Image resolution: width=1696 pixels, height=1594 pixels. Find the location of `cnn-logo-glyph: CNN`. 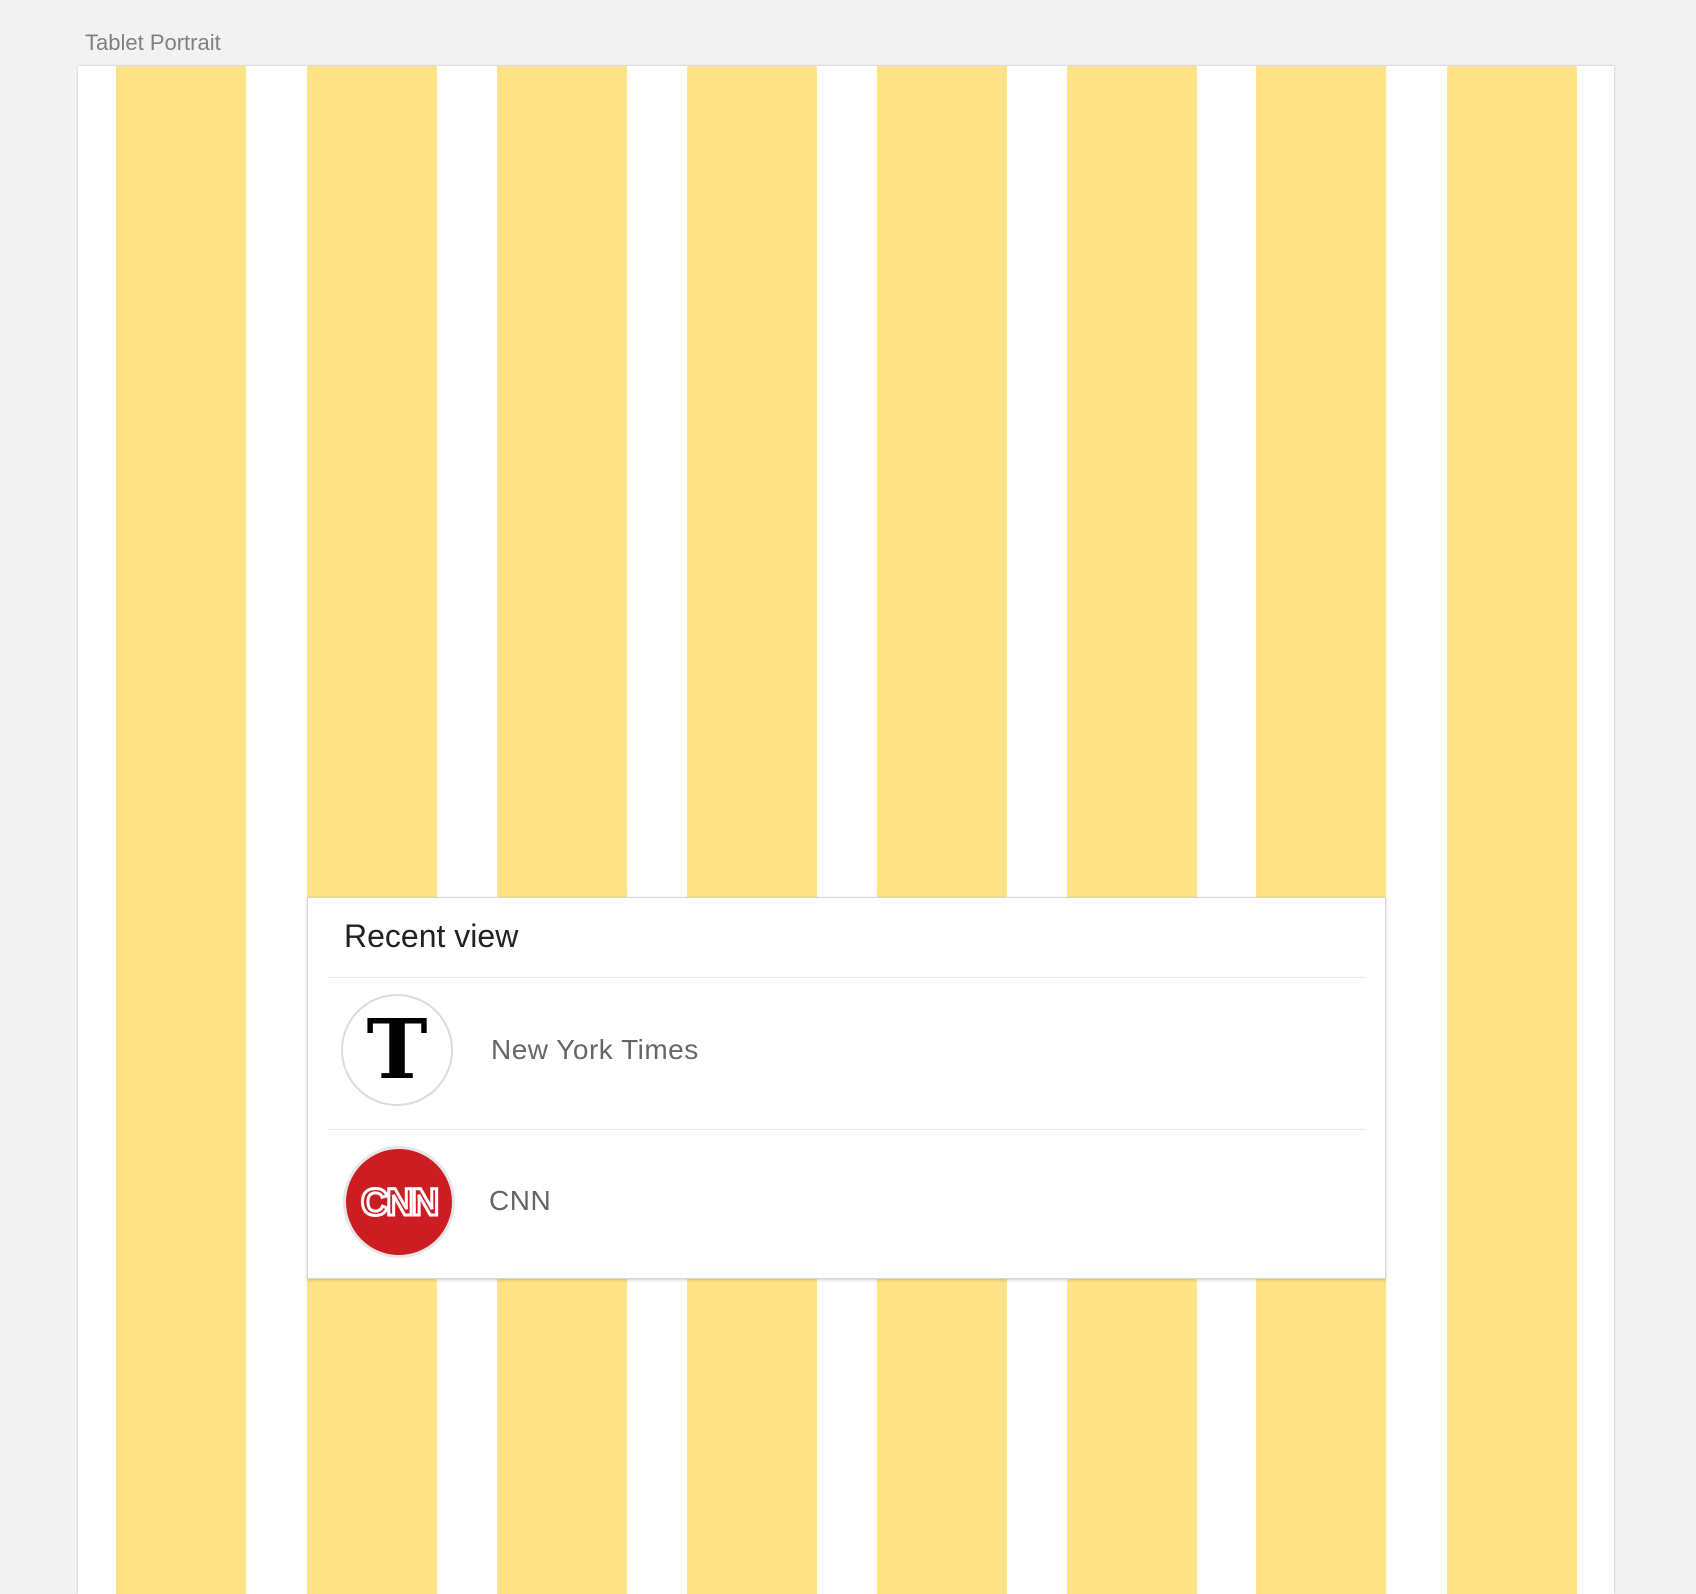

cnn-logo-glyph: CNN is located at coordinates (399, 1203).